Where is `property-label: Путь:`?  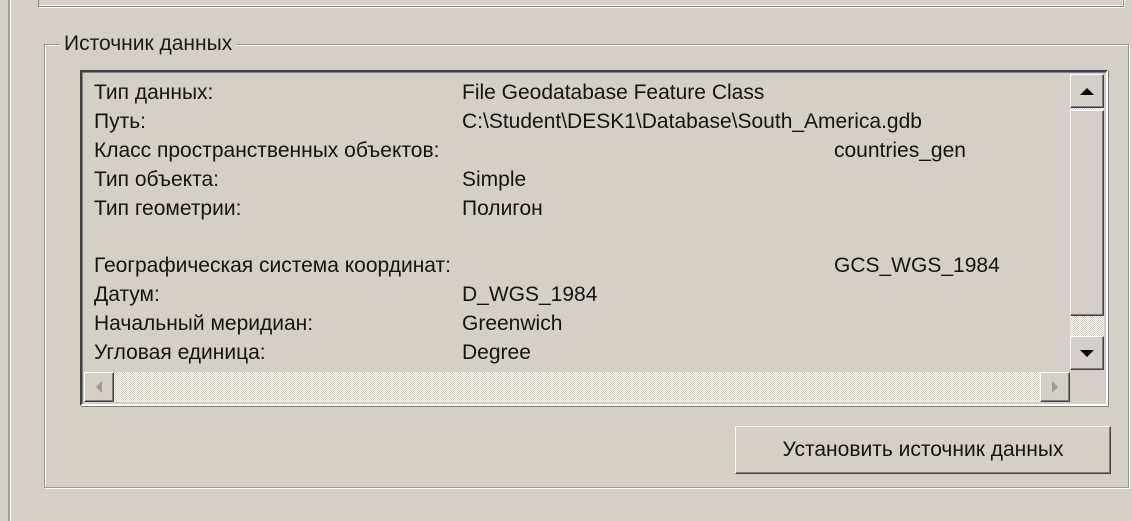 property-label: Путь: is located at coordinates (120, 121).